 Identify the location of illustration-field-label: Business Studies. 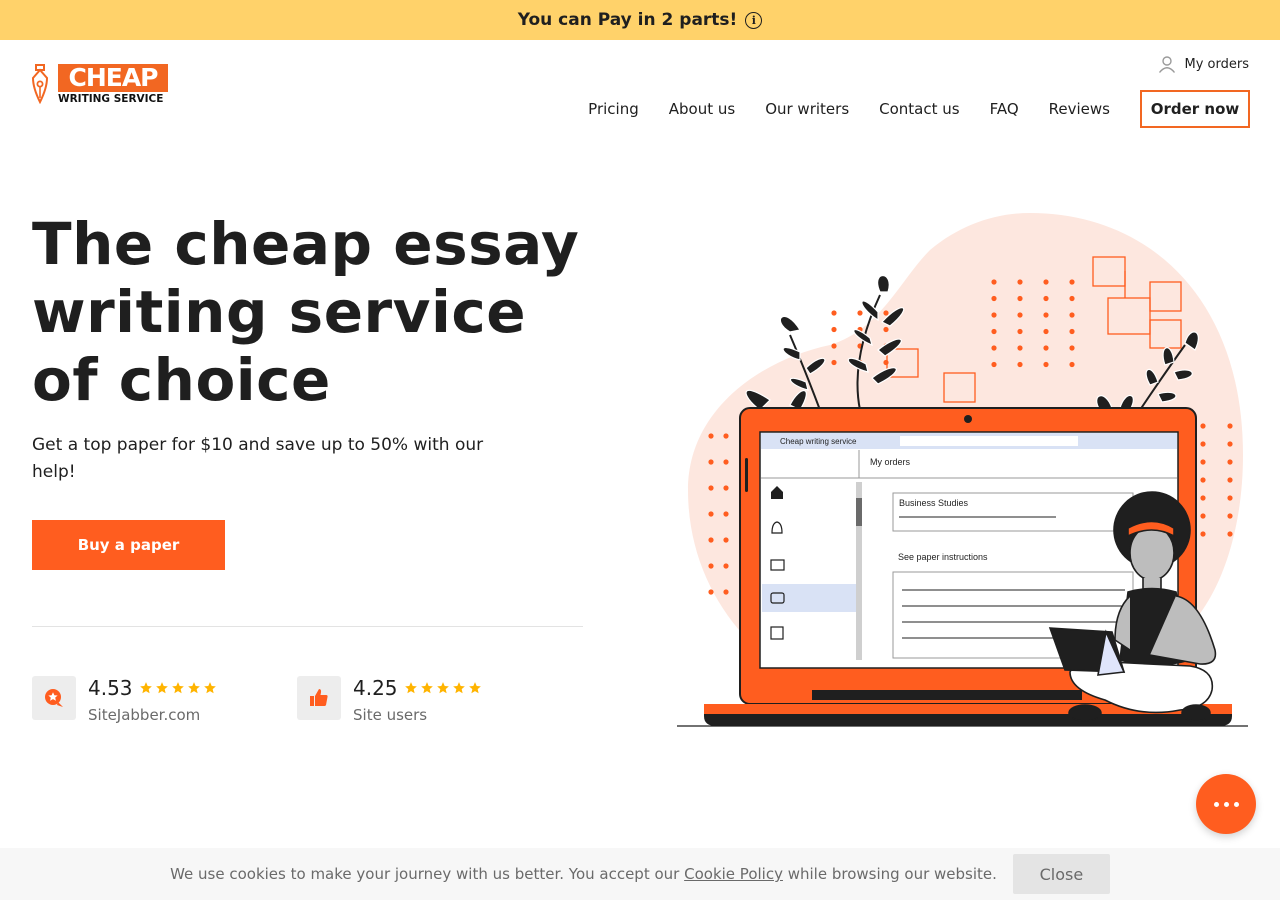
(934, 503).